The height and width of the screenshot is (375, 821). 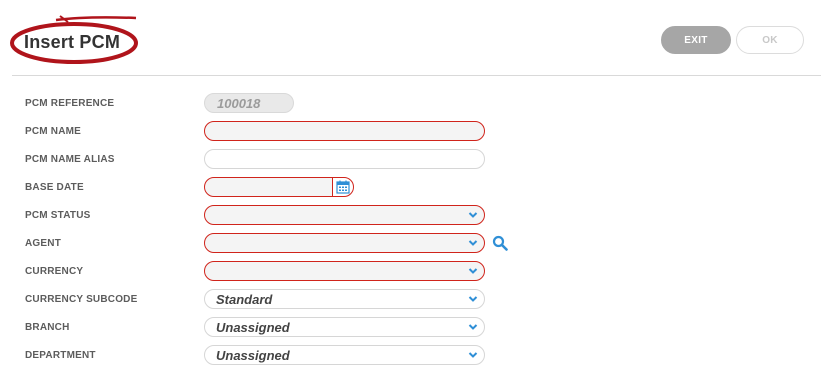 What do you see at coordinates (54, 187) in the screenshot?
I see `base-date-label: BASE DATE` at bounding box center [54, 187].